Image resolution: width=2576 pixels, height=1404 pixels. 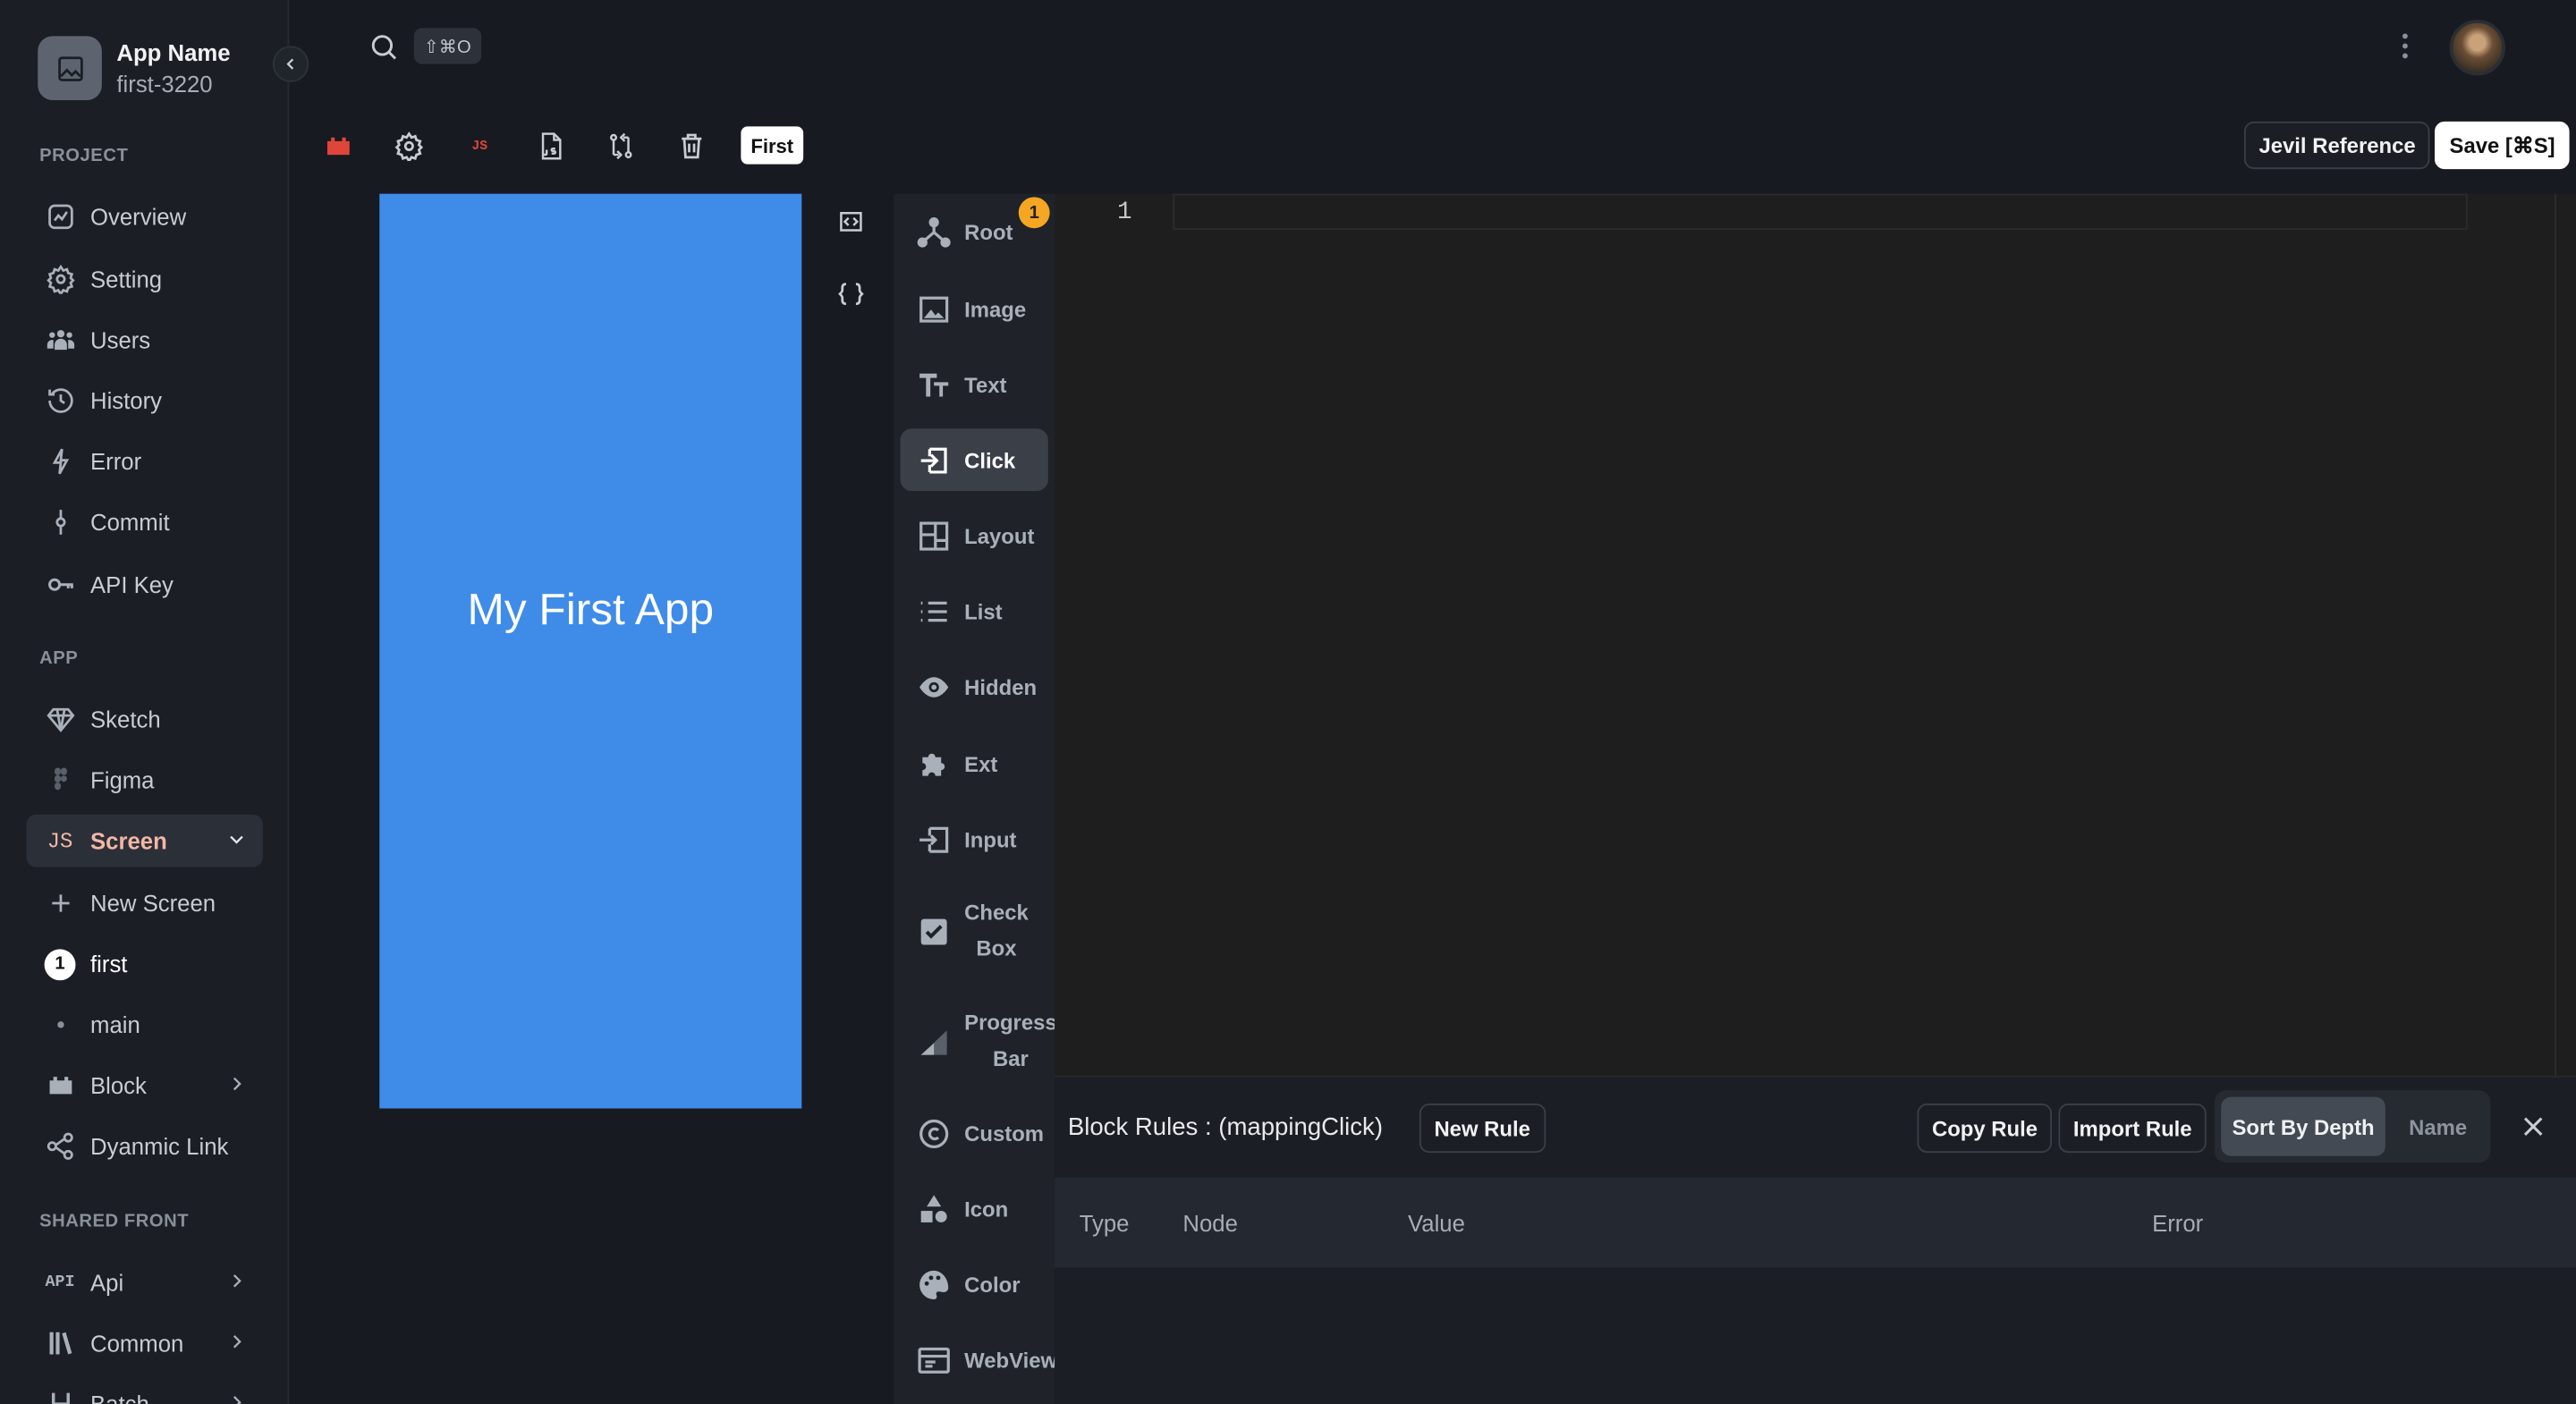 I want to click on sort-by-depth-option: Sort By Depth, so click(x=2303, y=1126).